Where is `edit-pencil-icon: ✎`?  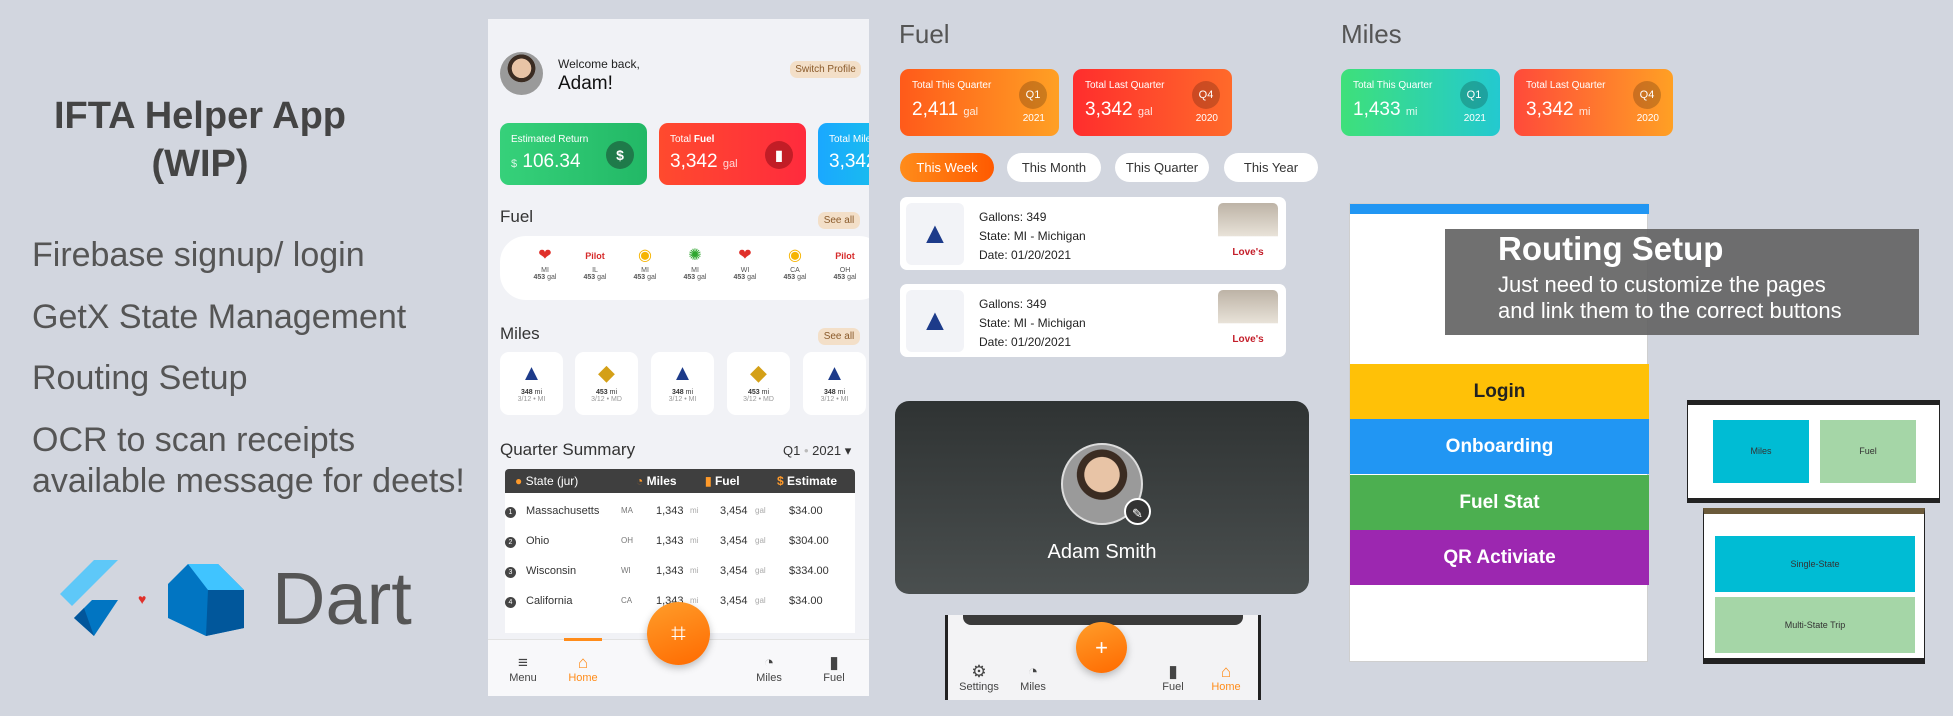
edit-pencil-icon: ✎ is located at coordinates (1137, 511).